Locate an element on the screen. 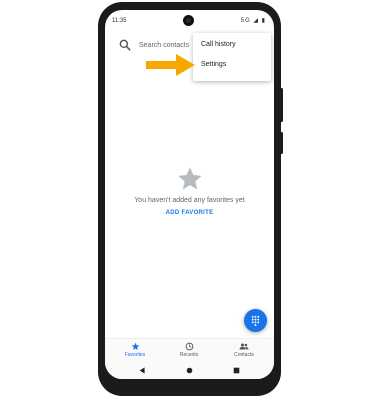 The height and width of the screenshot is (400, 380). home-icon is located at coordinates (189, 370).